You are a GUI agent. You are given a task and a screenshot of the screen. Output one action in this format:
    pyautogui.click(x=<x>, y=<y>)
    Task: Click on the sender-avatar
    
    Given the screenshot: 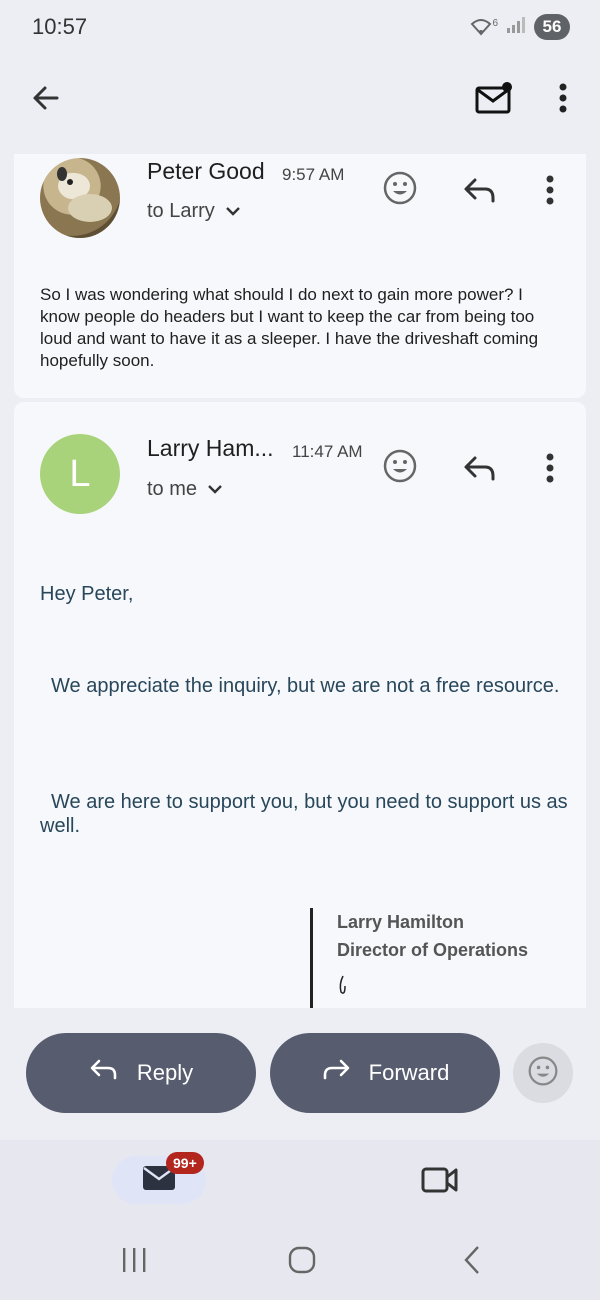 What is the action you would take?
    pyautogui.click(x=80, y=198)
    